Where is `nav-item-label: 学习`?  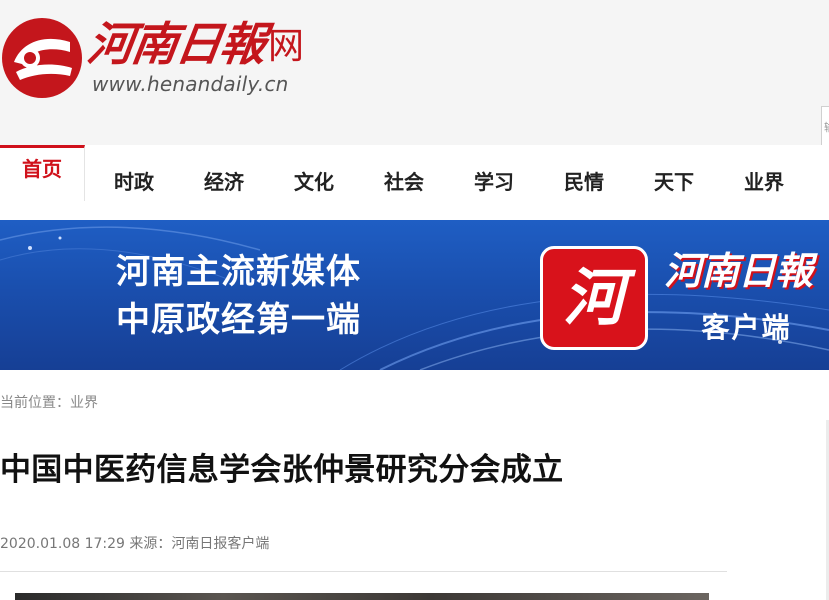 nav-item-label: 学习 is located at coordinates (494, 181).